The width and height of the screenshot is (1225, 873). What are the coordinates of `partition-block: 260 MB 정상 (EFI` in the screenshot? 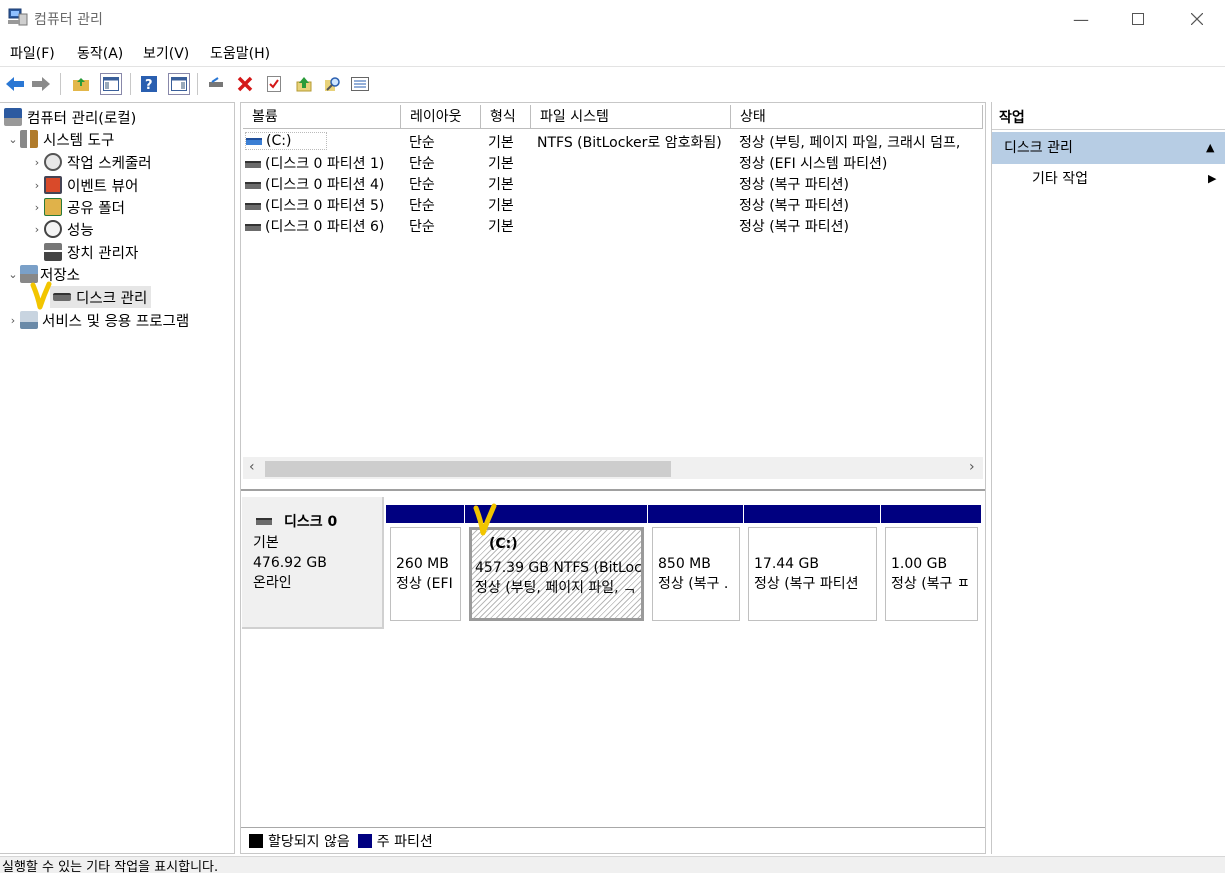 It's located at (425, 564).